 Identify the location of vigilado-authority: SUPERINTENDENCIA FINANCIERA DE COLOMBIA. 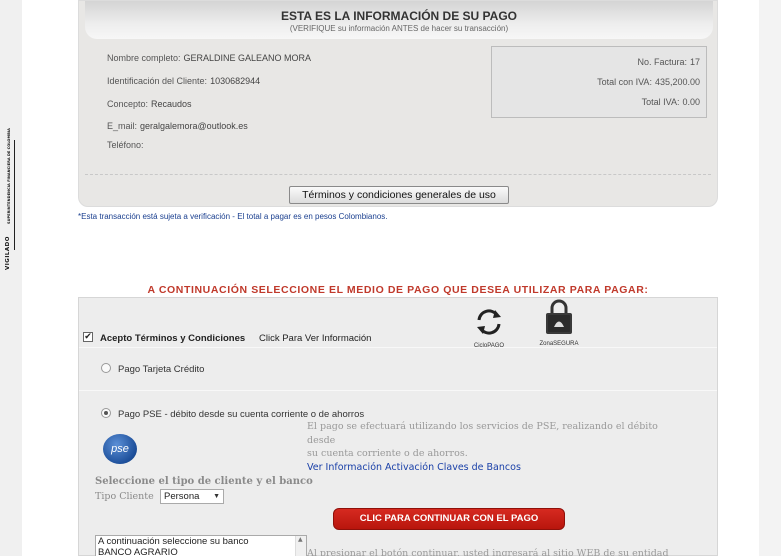
(9, 176).